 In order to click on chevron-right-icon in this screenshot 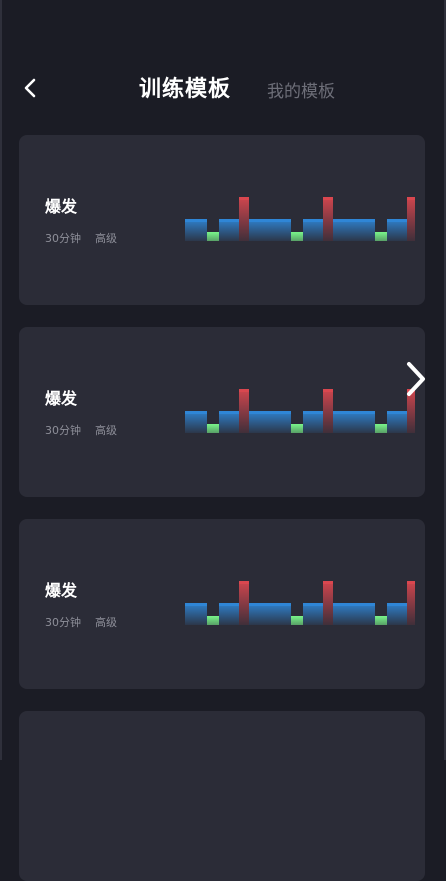, I will do `click(416, 379)`.